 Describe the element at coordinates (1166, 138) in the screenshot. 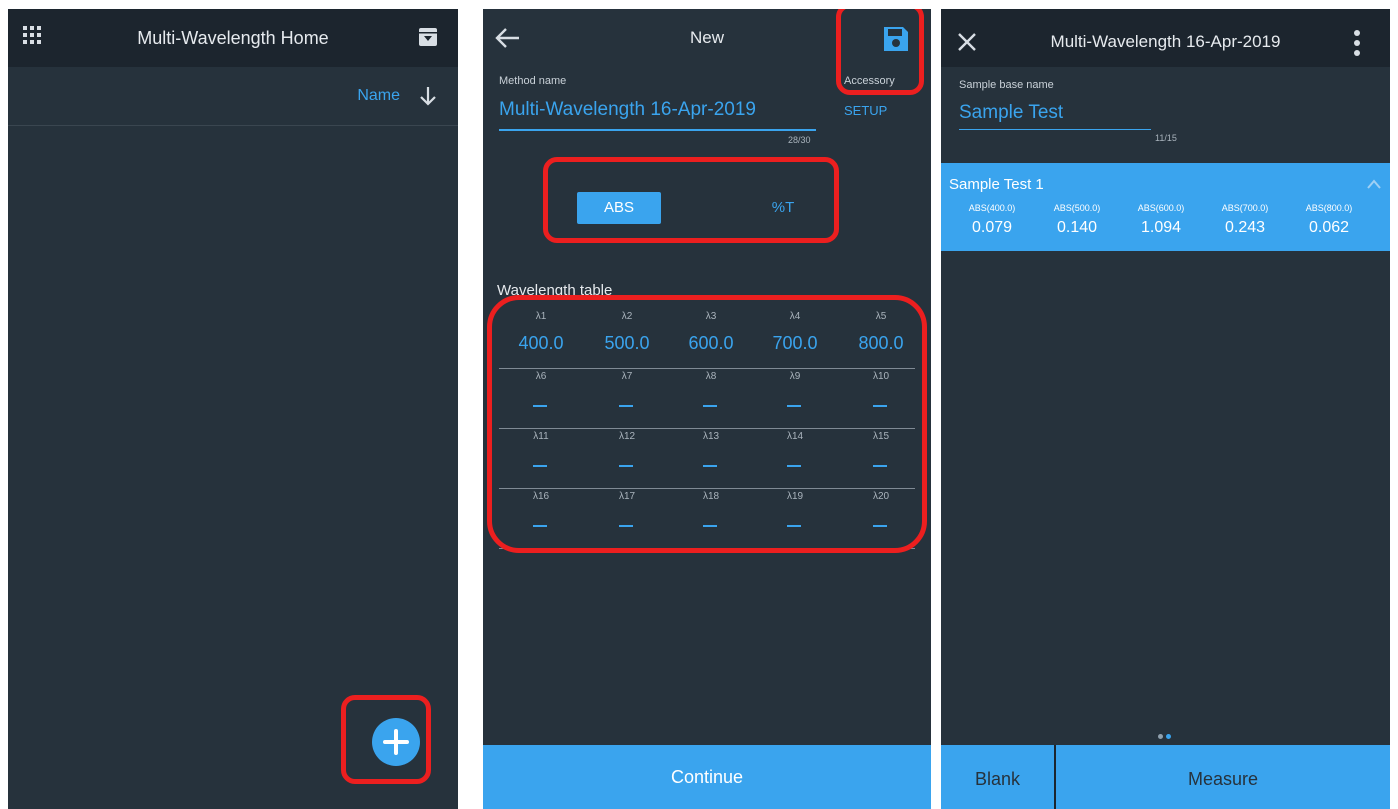

I see `sample-base-name-counter: 11/15` at that location.